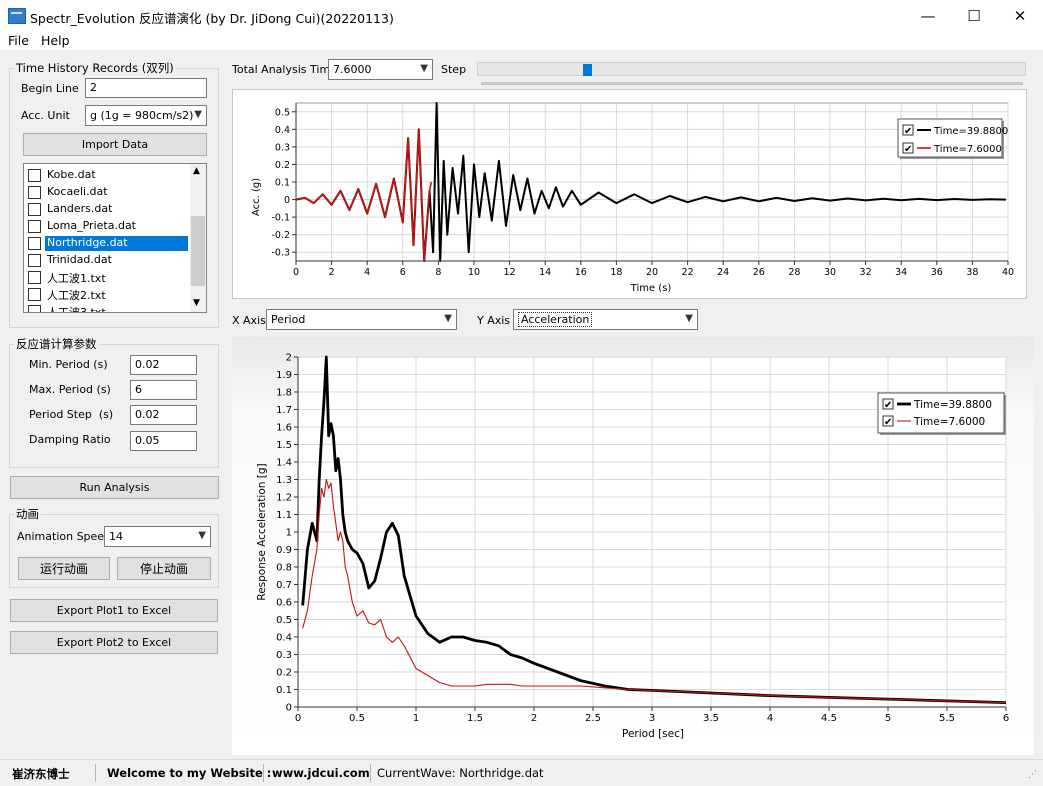 The width and height of the screenshot is (1043, 786). I want to click on file-list-item: Landers.dat, so click(109, 209).